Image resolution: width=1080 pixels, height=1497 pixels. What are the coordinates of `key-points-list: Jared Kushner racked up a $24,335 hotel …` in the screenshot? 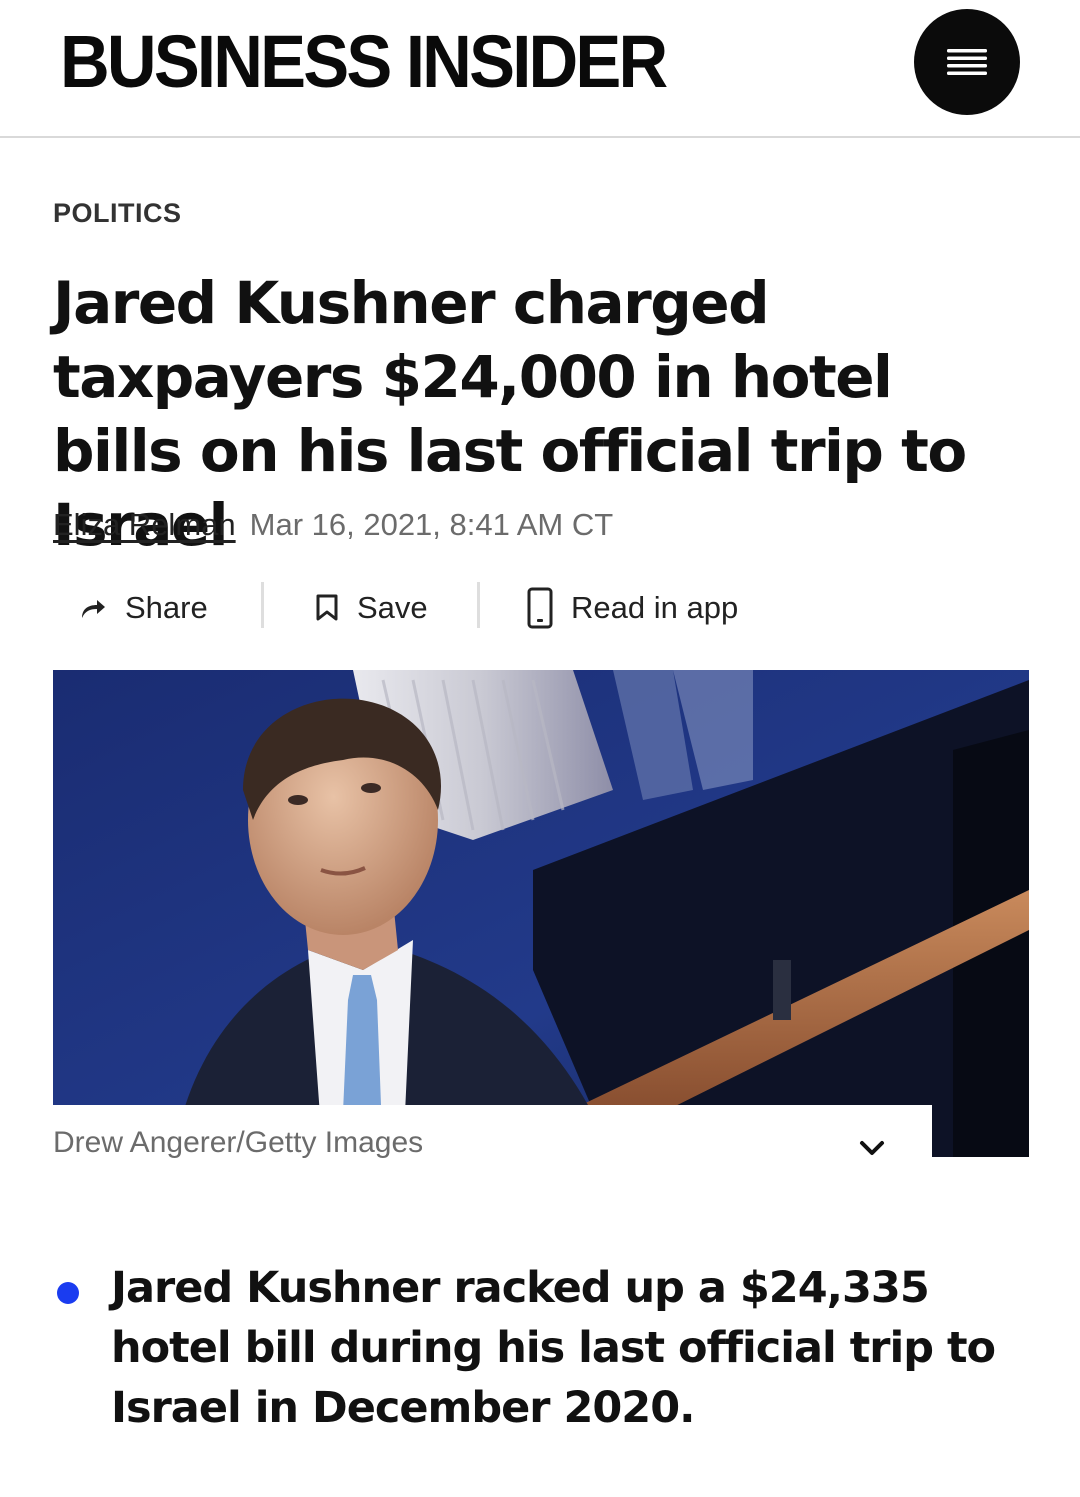 It's located at (543, 1348).